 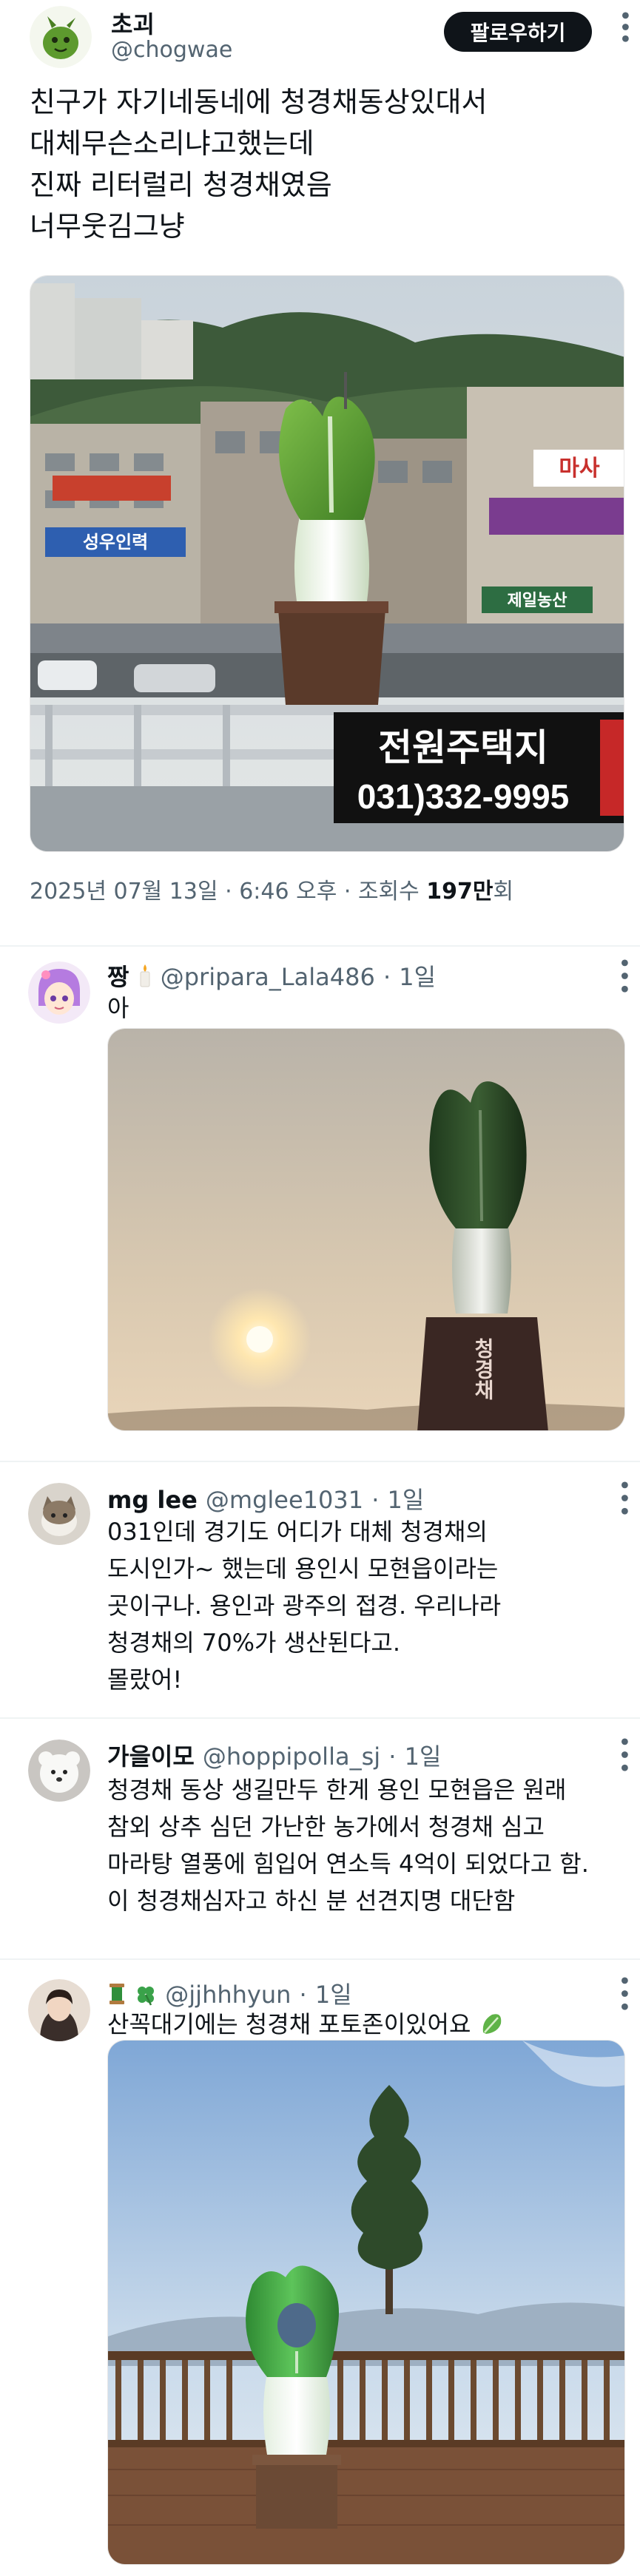 I want to click on reply-author-handle: @pripara_Lala486, so click(x=268, y=977).